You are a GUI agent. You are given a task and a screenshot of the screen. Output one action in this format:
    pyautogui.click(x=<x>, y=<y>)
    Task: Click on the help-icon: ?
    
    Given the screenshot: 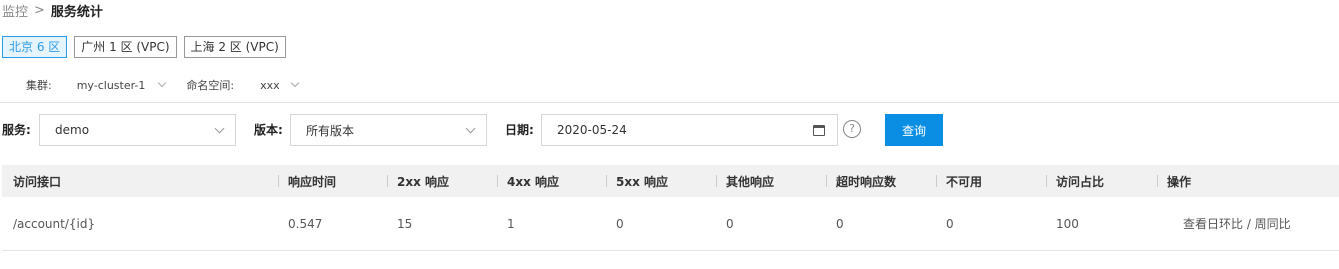 What is the action you would take?
    pyautogui.click(x=852, y=129)
    